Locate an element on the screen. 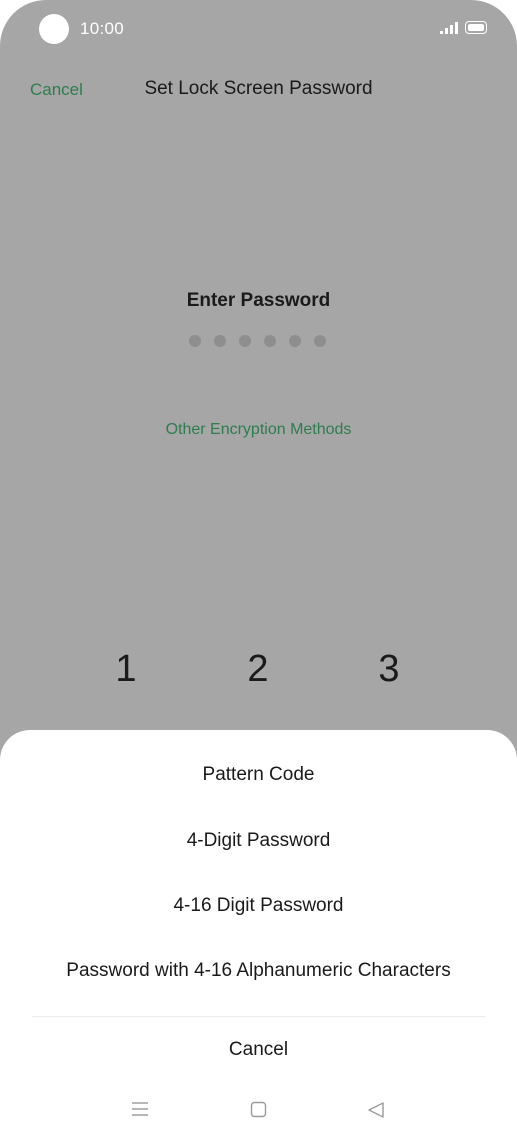 Image resolution: width=517 pixels, height=1138 pixels. battery-icon is located at coordinates (476, 27).